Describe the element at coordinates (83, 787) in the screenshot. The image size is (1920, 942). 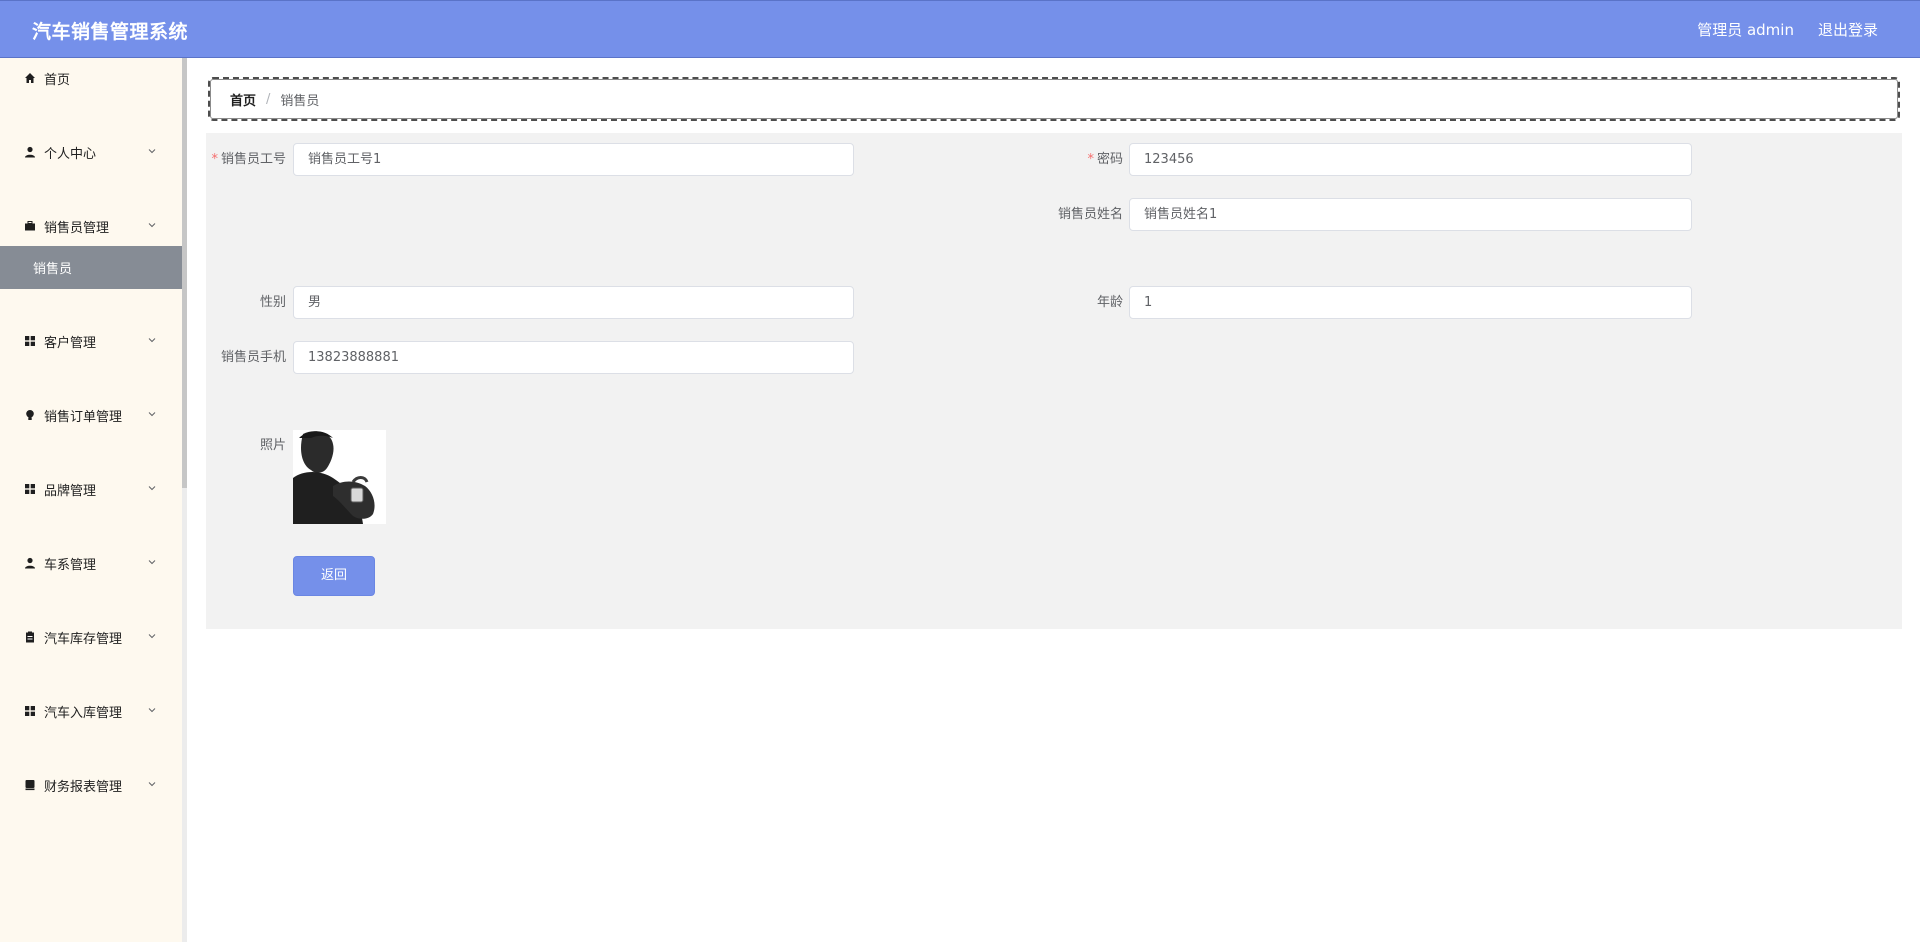
I see `sidebar-item-label: 财务报表管理` at that location.